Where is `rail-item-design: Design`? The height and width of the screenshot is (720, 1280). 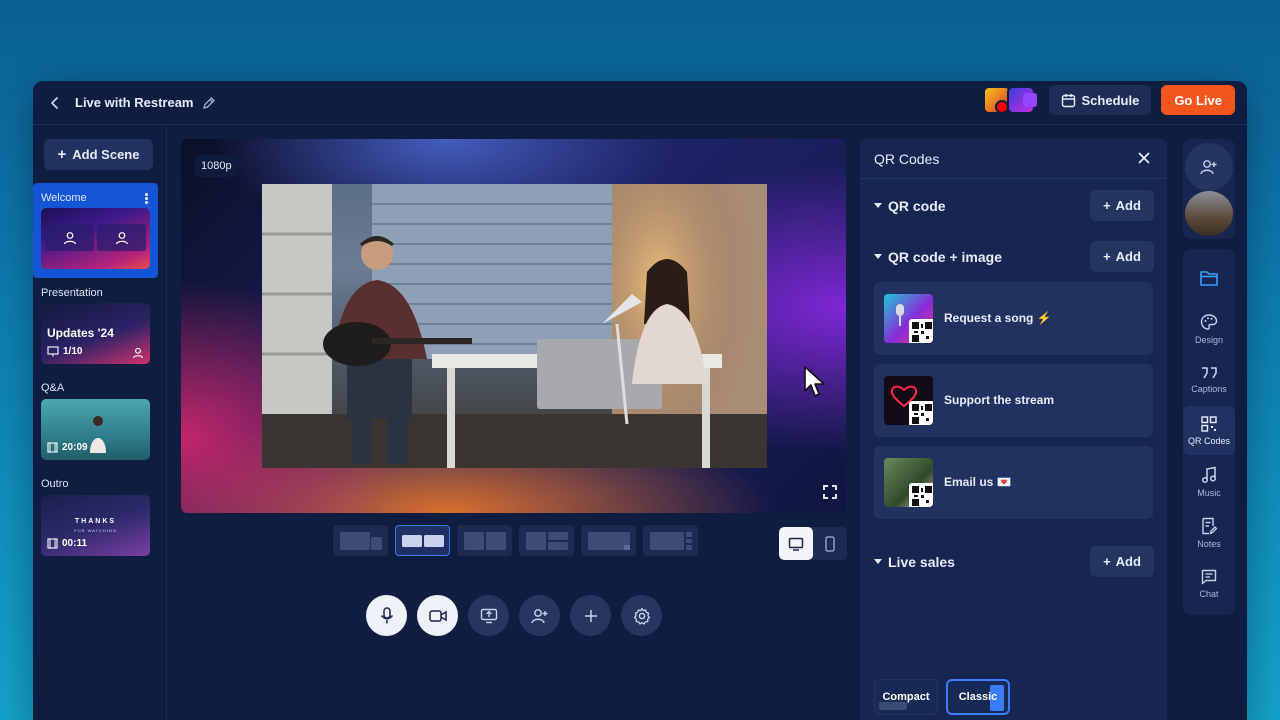
rail-item-design: Design is located at coordinates (1209, 328).